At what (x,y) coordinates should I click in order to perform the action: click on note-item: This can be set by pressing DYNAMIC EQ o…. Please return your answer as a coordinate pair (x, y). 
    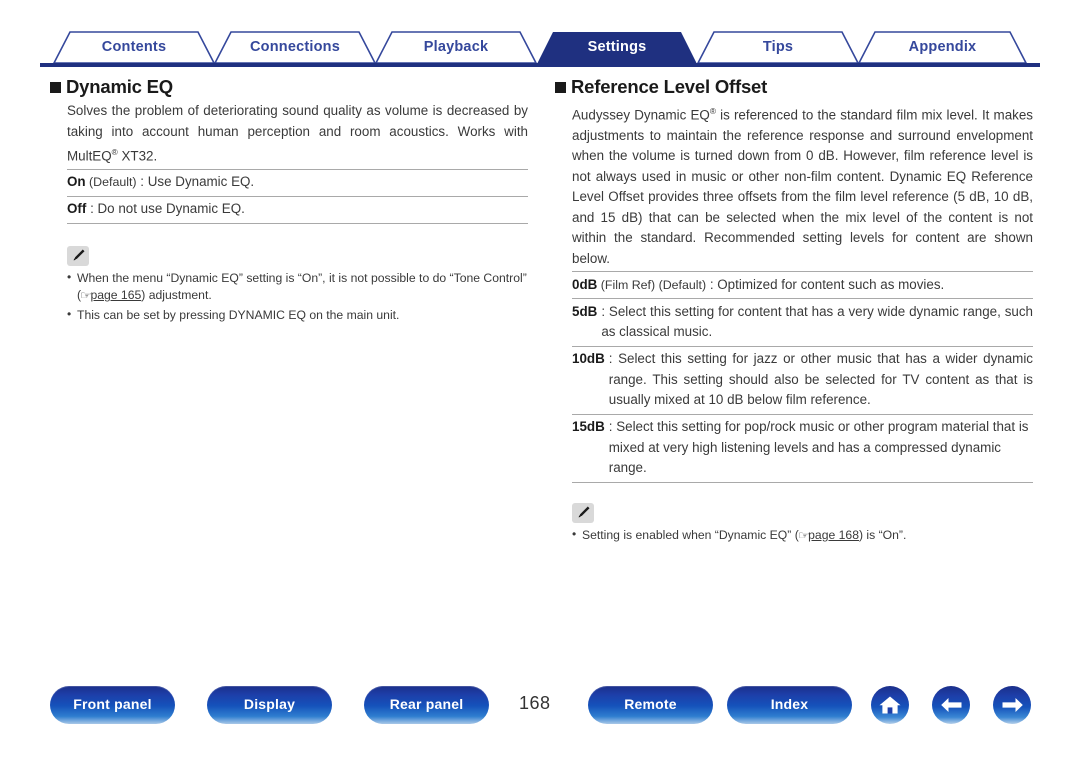
    Looking at the image, I should click on (297, 315).